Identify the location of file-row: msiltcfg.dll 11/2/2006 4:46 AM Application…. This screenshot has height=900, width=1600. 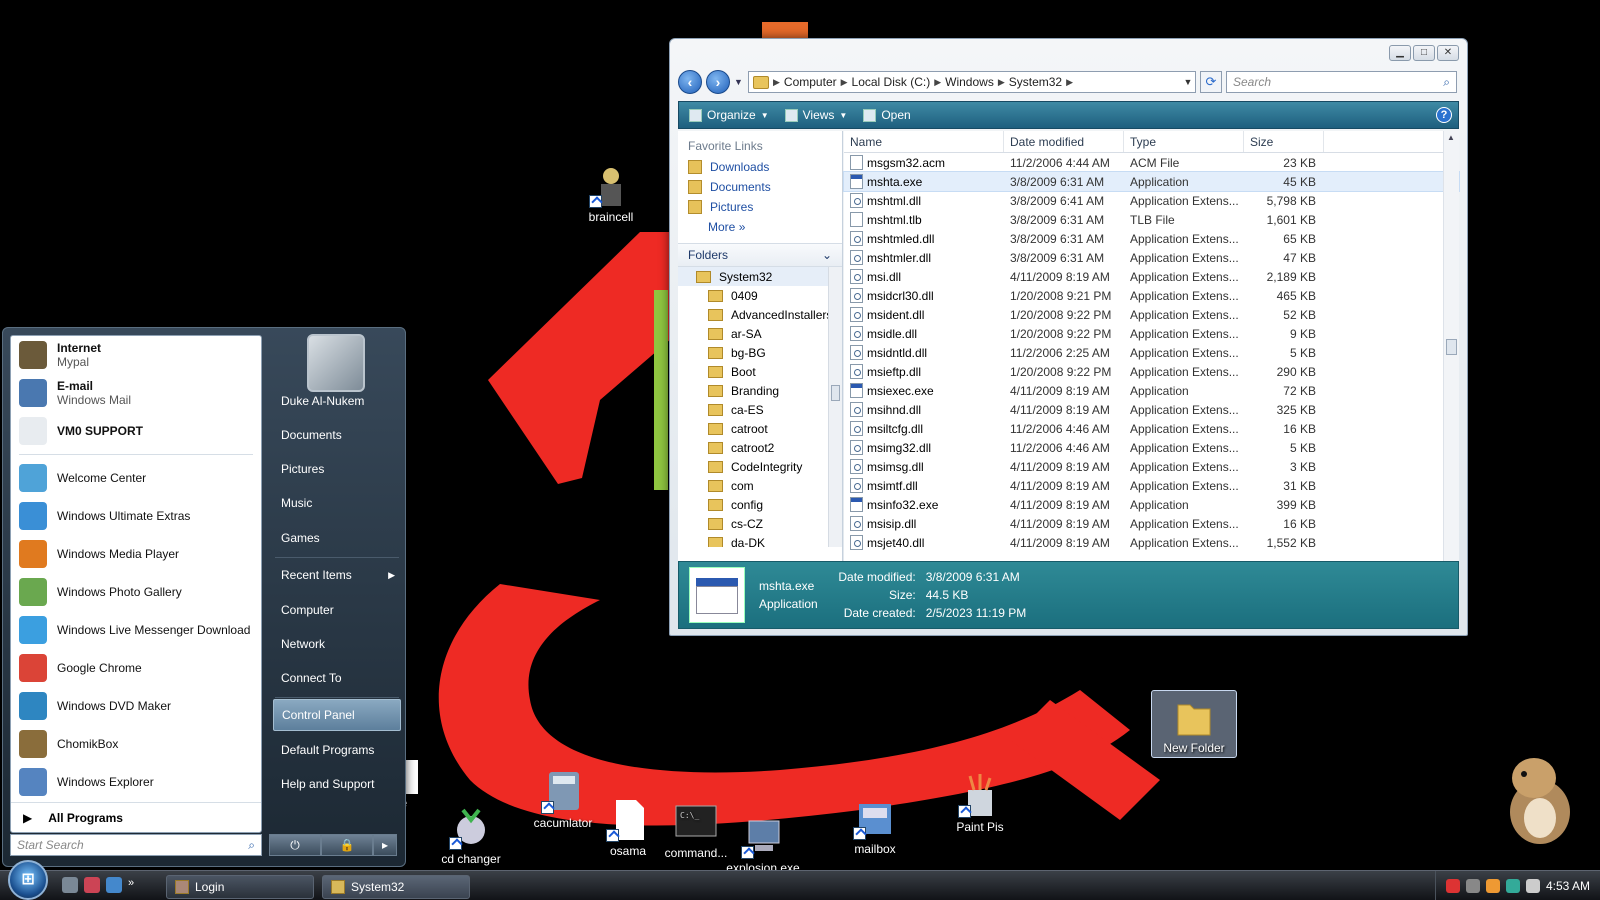
(1151, 428).